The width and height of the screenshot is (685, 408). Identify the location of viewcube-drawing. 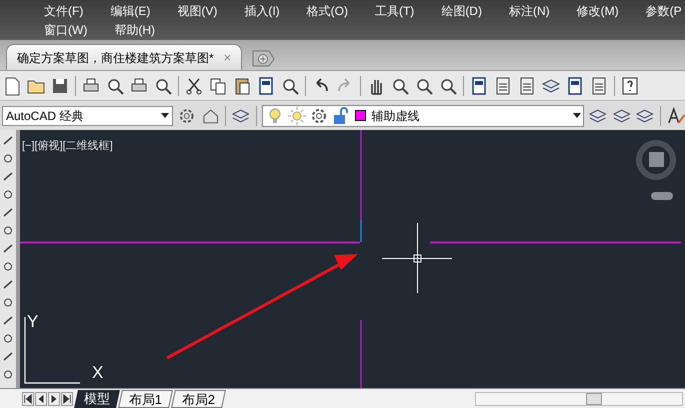
(656, 170).